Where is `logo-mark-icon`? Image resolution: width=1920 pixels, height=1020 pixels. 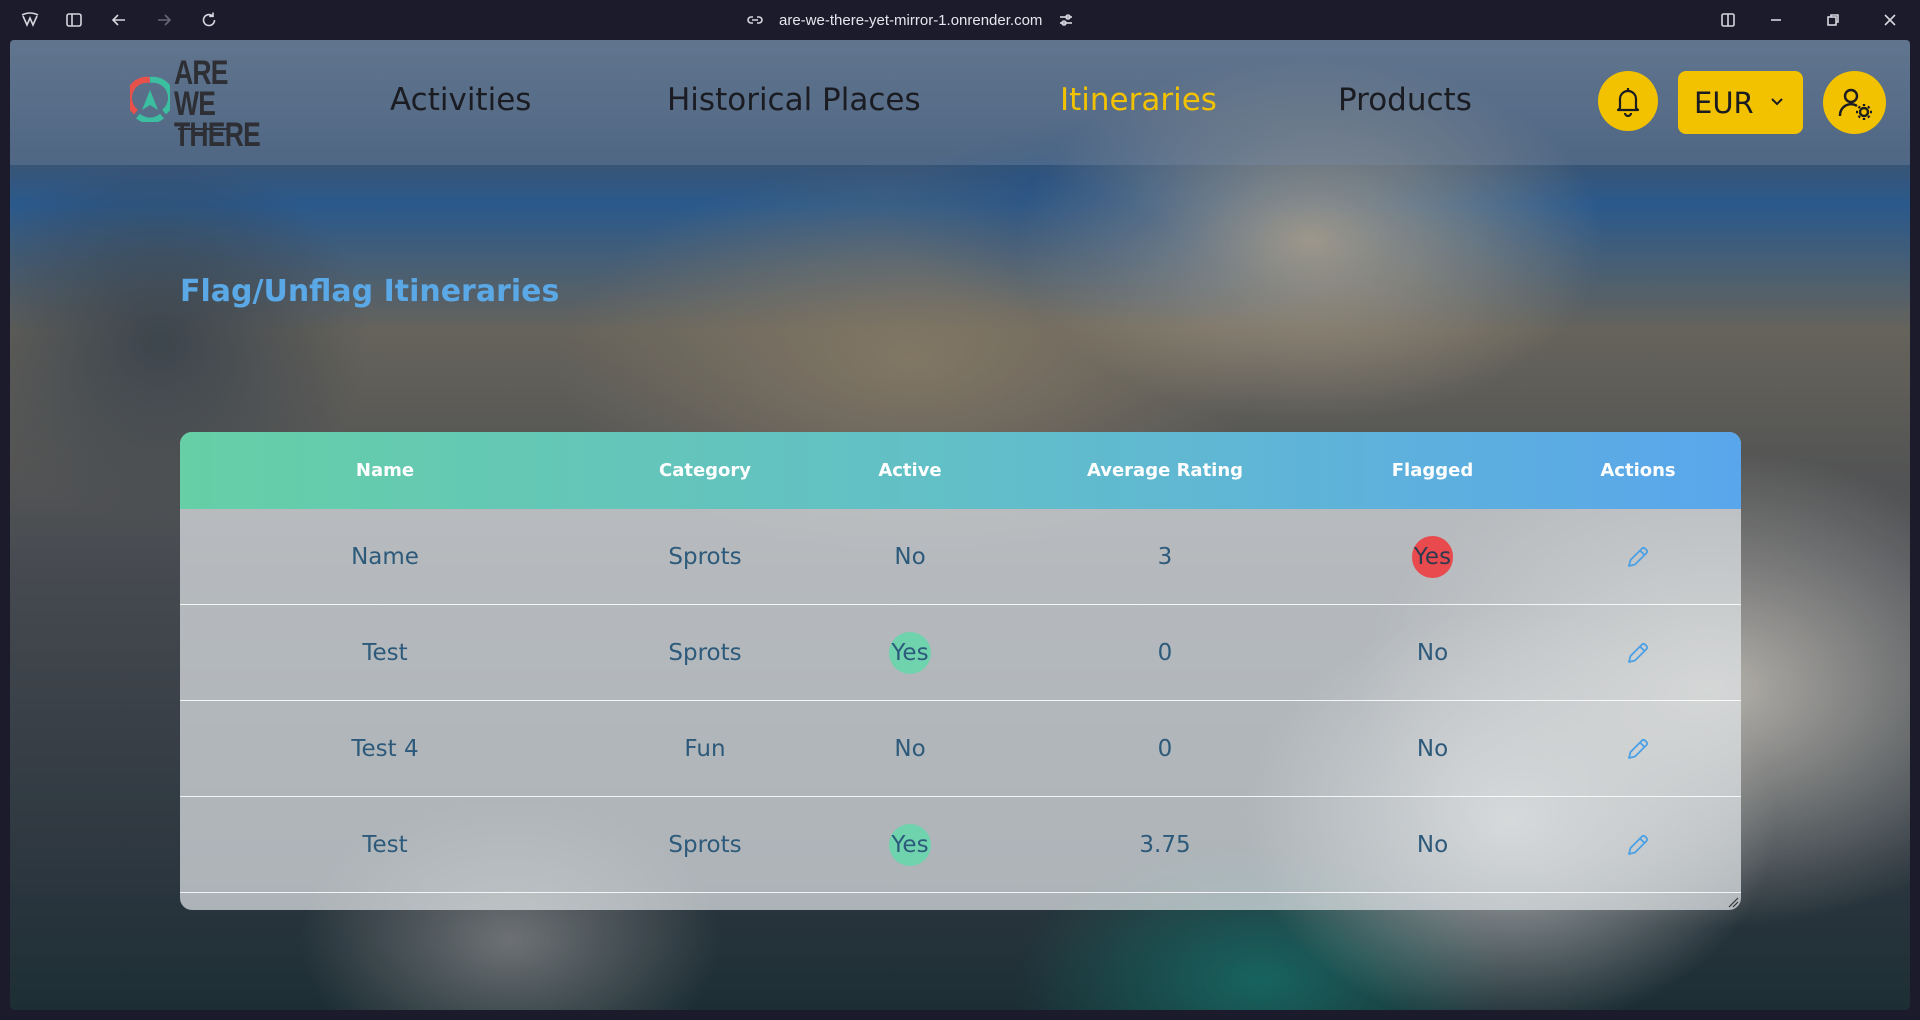 logo-mark-icon is located at coordinates (150, 99).